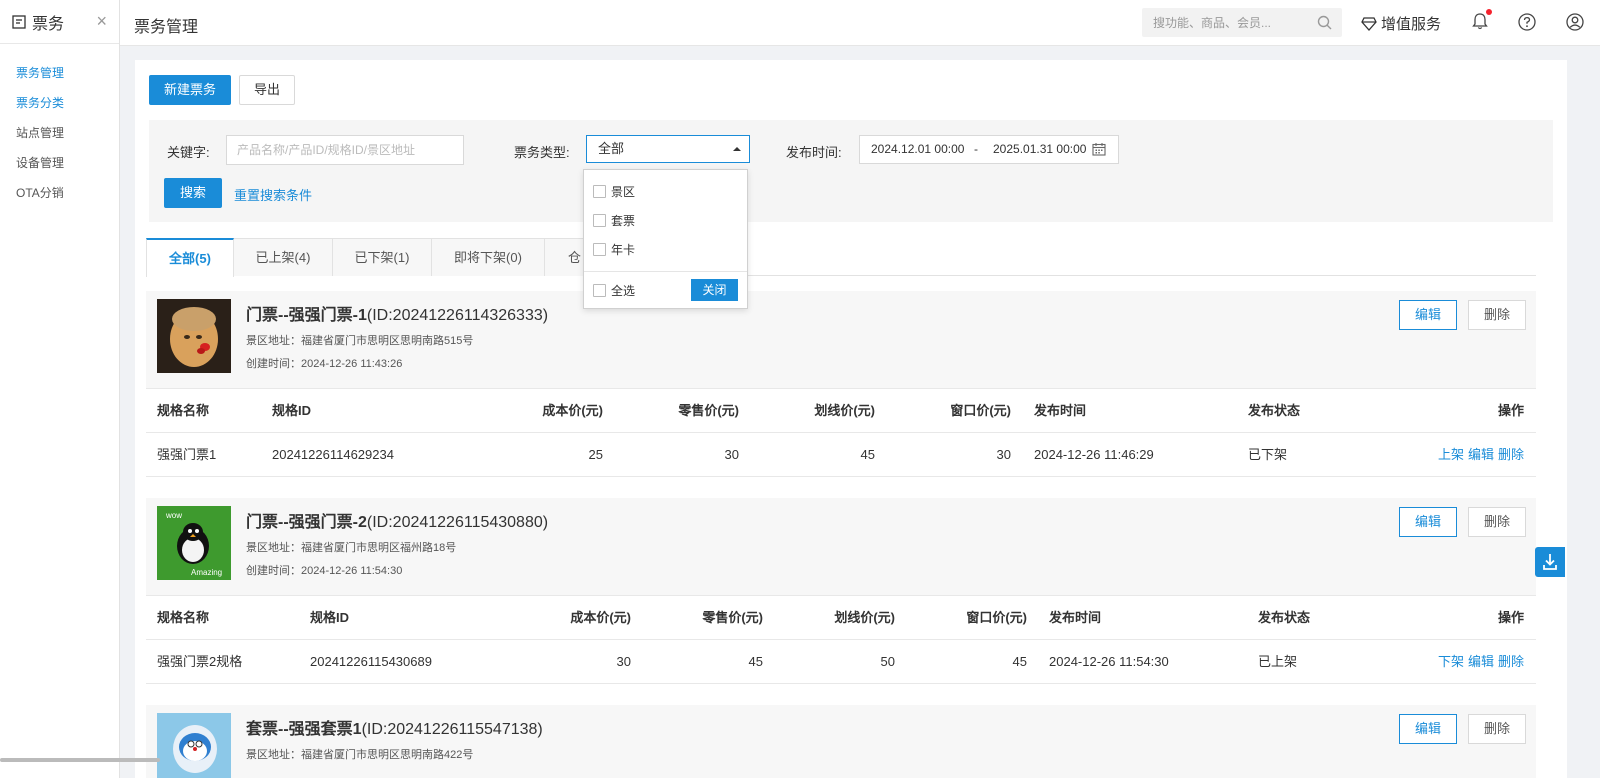 The height and width of the screenshot is (778, 1600). I want to click on download-icon, so click(1550, 562).